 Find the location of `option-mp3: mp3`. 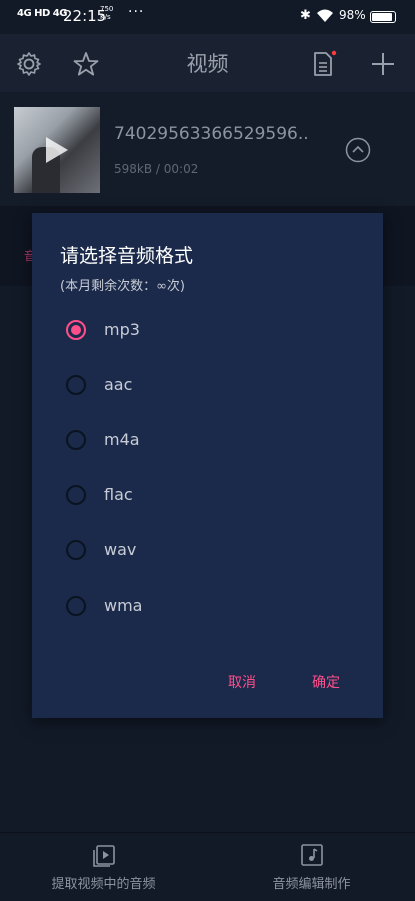

option-mp3: mp3 is located at coordinates (200, 332).